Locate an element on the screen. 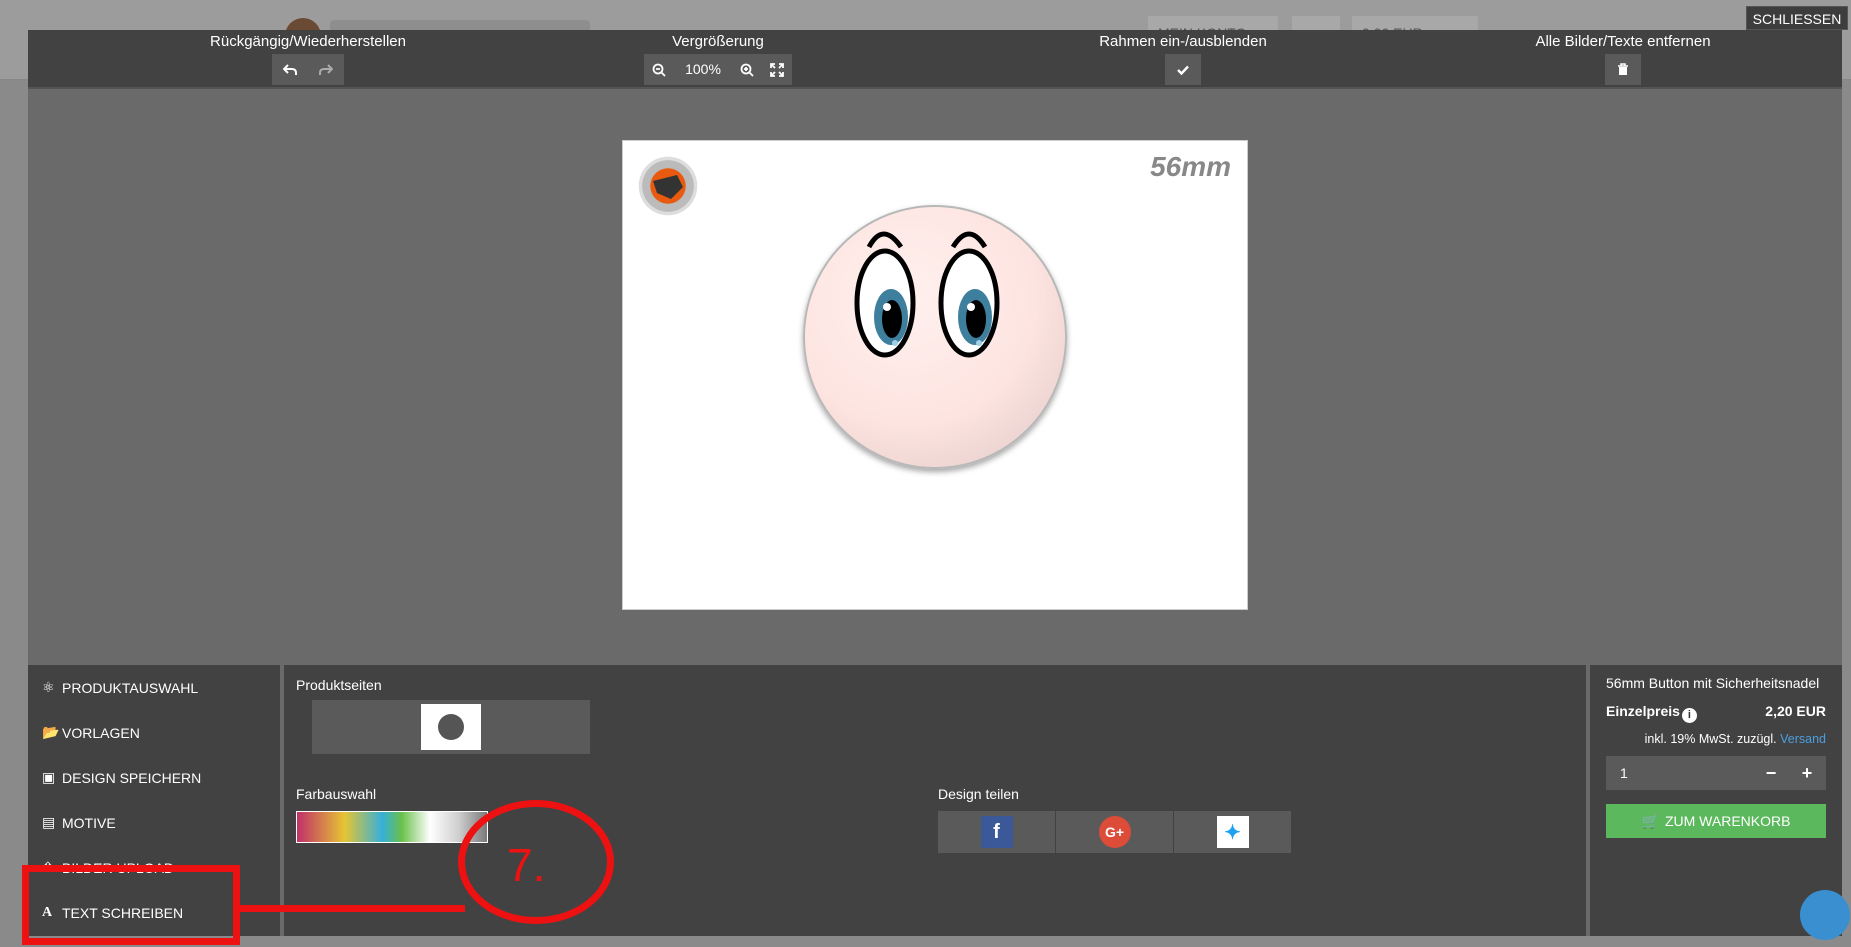  share-facebook-button: f is located at coordinates (996, 832).